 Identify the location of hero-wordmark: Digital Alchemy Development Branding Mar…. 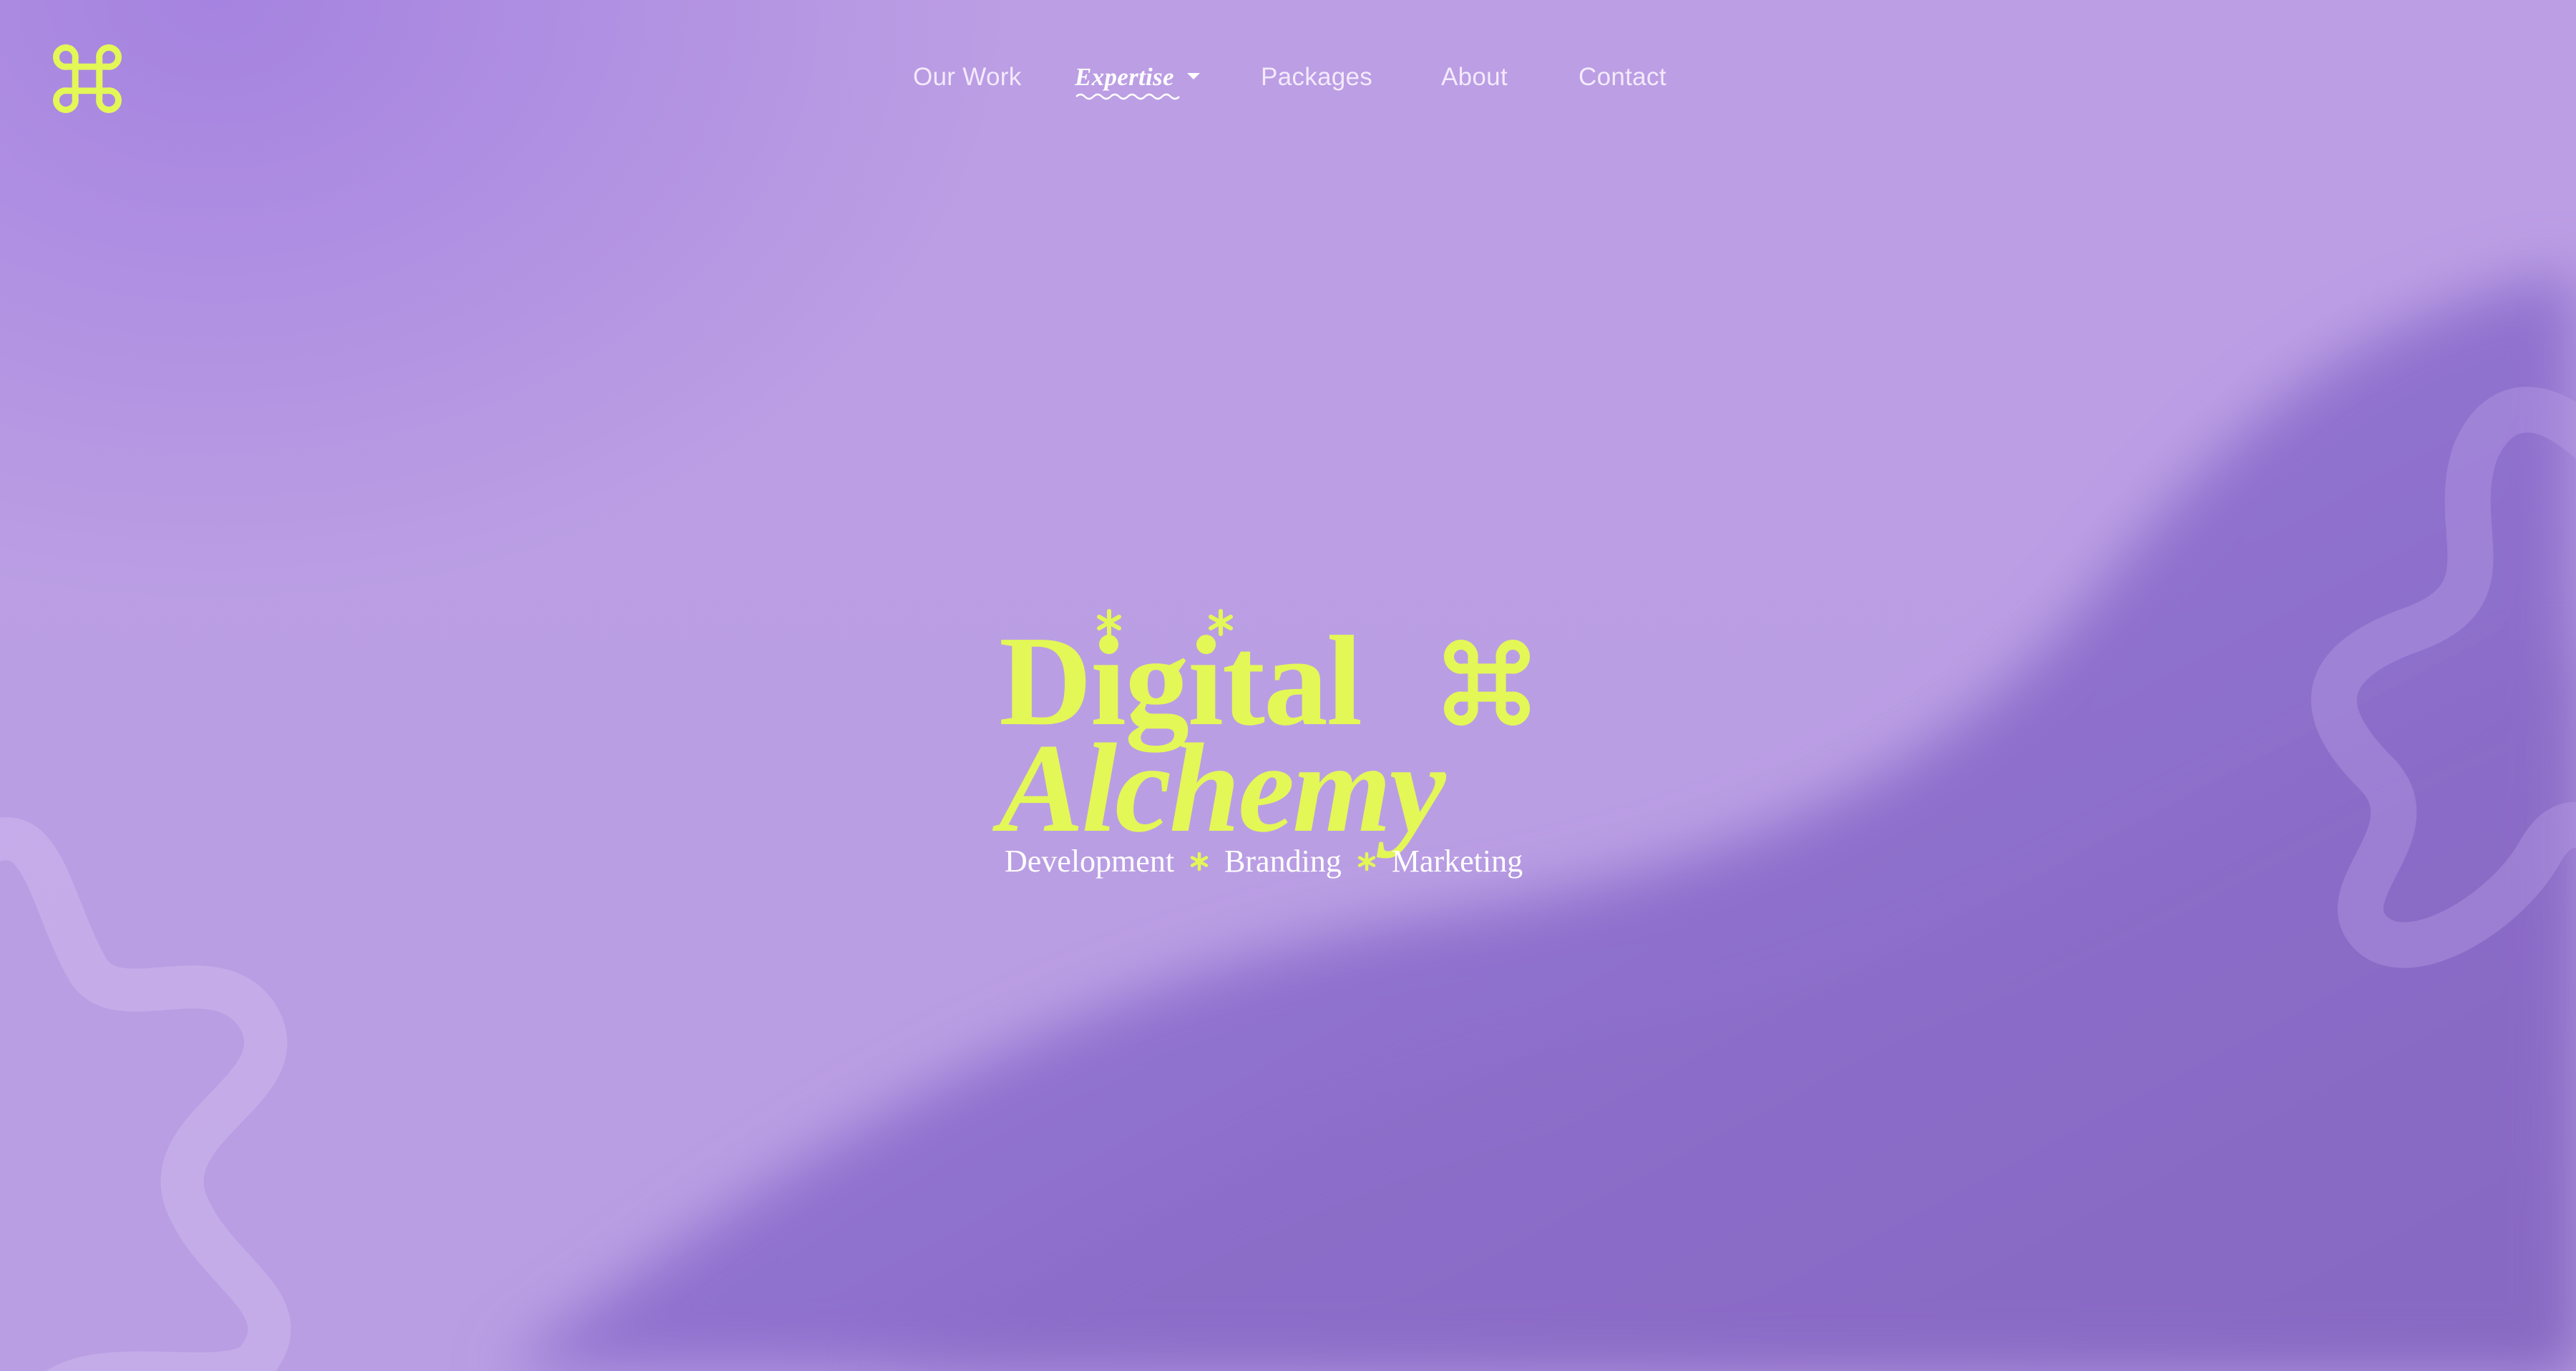
(1292, 749).